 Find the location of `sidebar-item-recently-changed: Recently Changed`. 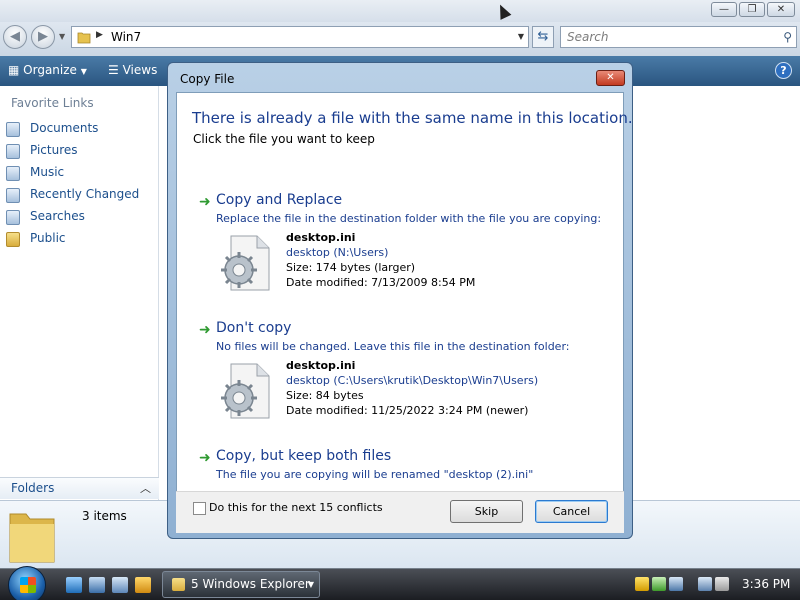

sidebar-item-recently-changed: Recently Changed is located at coordinates (81, 196).